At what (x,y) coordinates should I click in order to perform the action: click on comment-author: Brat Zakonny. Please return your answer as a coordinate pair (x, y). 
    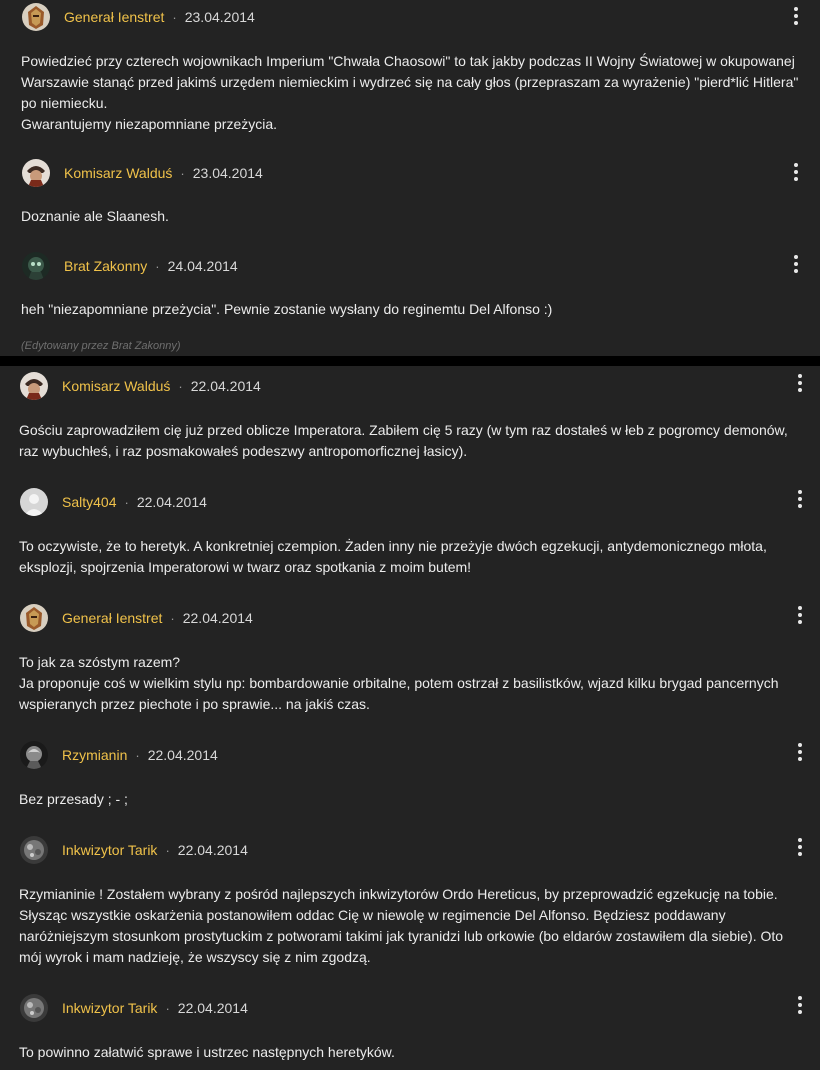
    Looking at the image, I should click on (105, 266).